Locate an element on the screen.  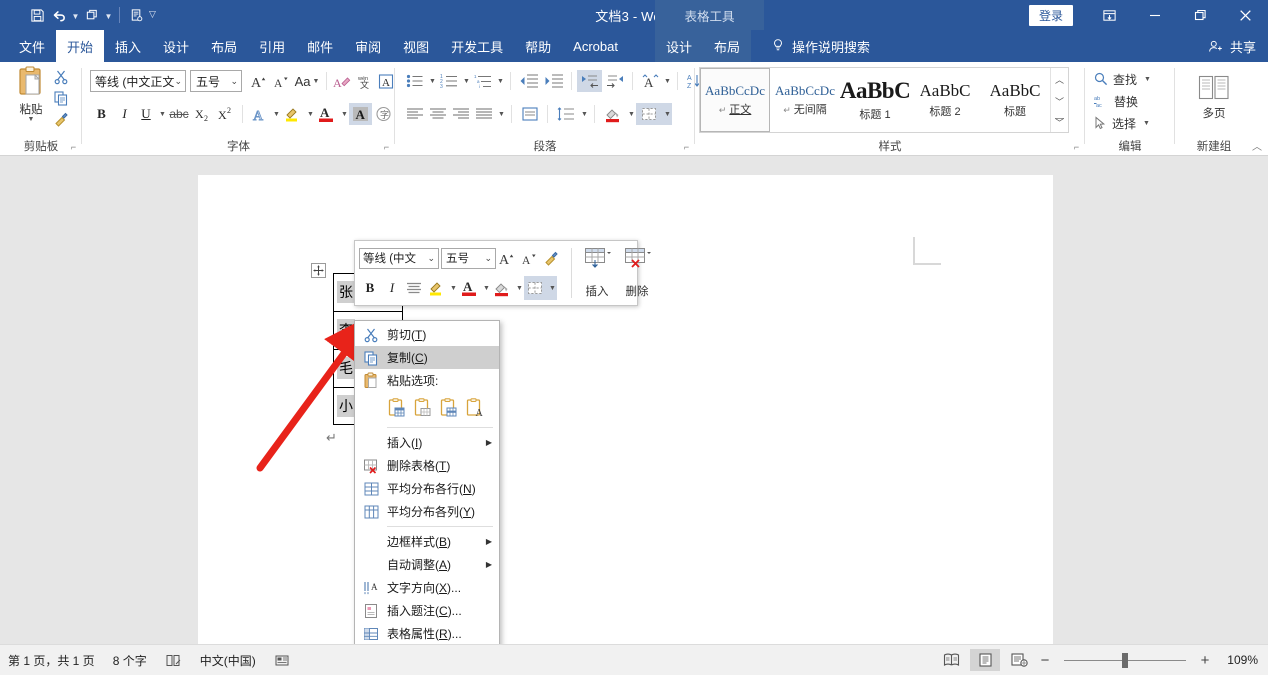
merge-table-icon is located at coordinates (423, 408).